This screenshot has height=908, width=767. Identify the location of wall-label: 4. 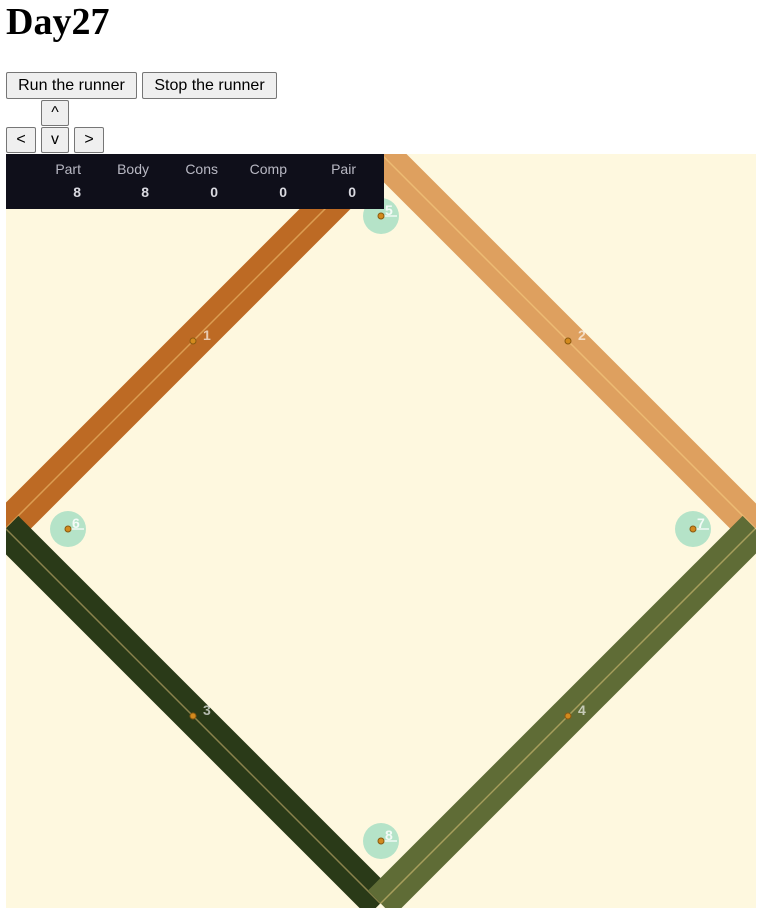
(582, 710).